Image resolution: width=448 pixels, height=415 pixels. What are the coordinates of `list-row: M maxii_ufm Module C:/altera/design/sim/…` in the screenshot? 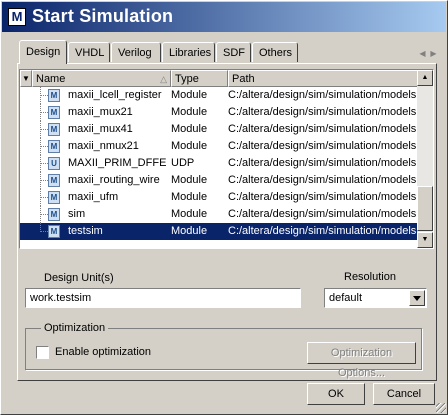 It's located at (220, 197).